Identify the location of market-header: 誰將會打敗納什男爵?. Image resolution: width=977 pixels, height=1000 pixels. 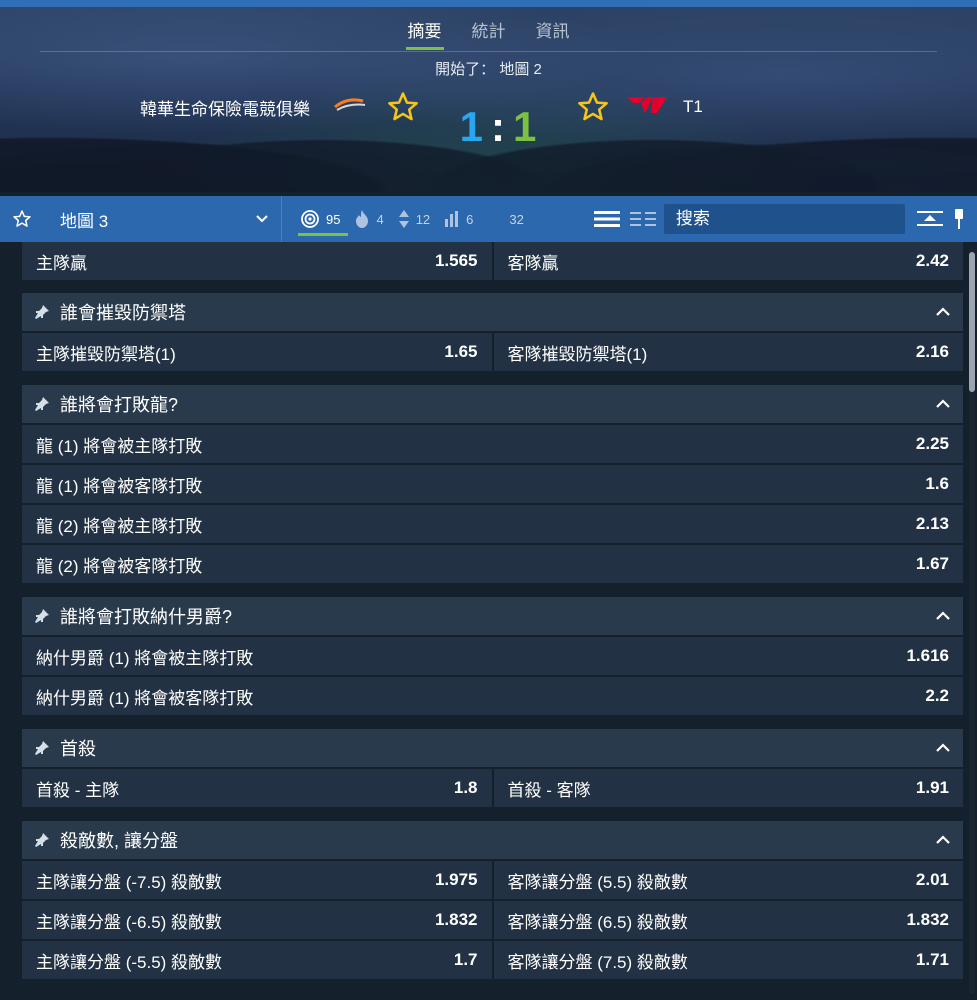
(492, 616).